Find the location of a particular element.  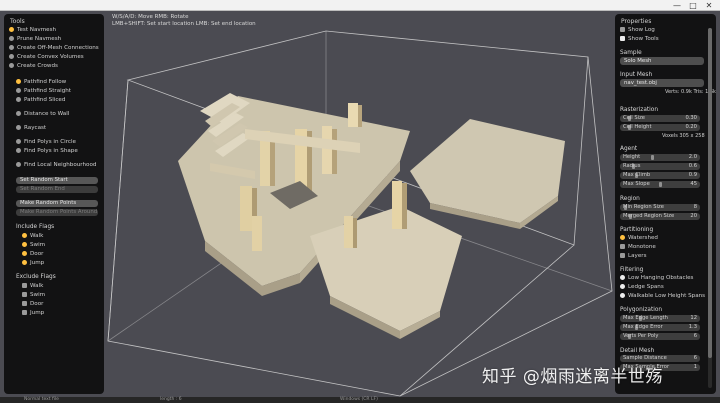

agent-max-slope-slider: Max Slope 45 is located at coordinates (660, 184).